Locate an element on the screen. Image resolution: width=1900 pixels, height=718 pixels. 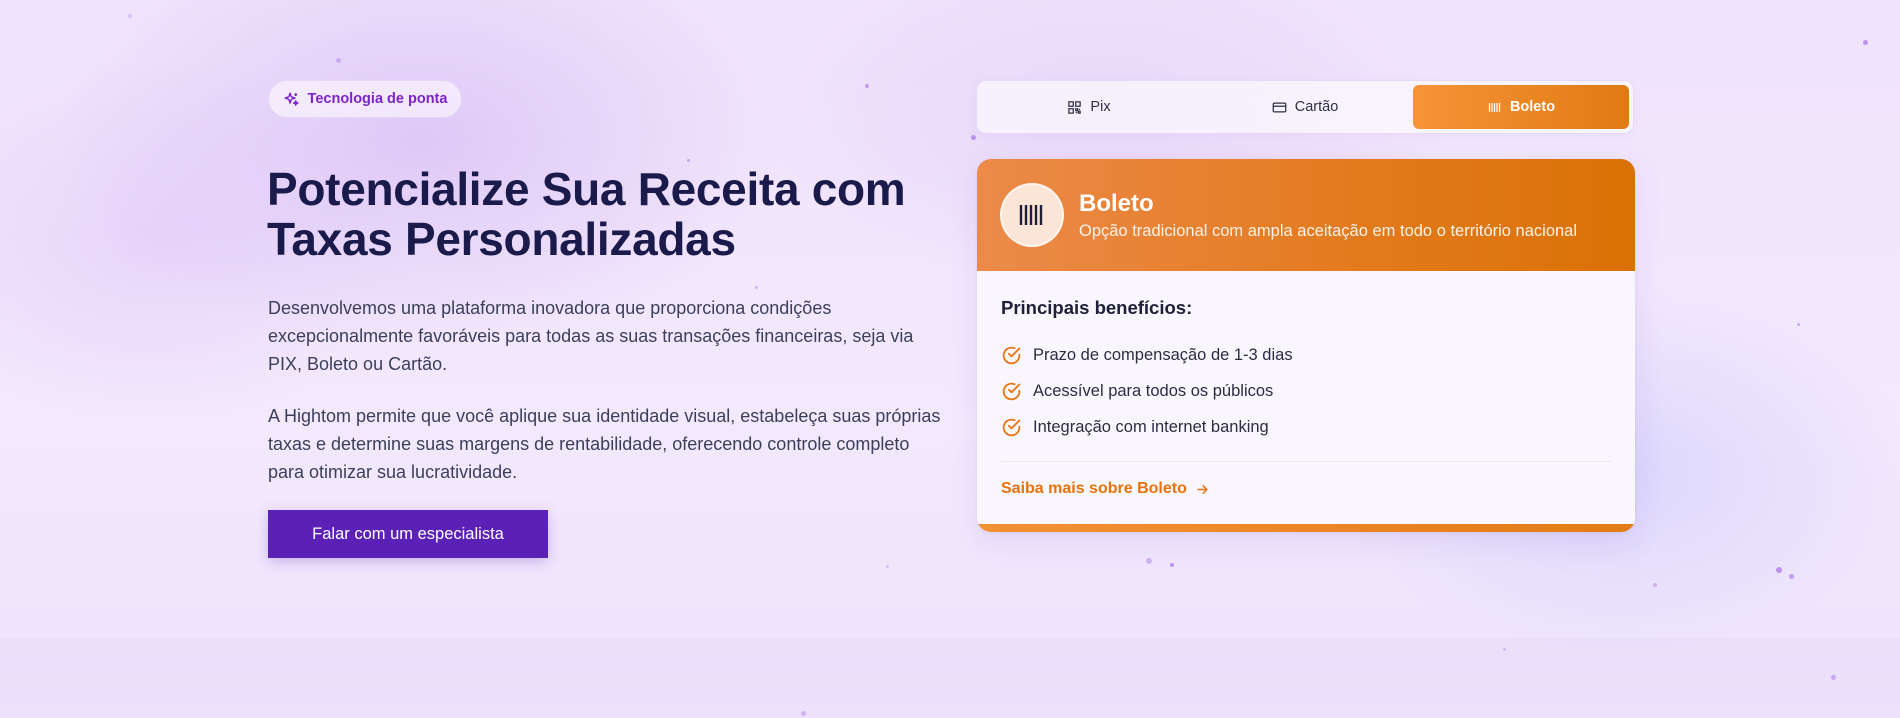
qr-code-icon is located at coordinates (1075, 107).